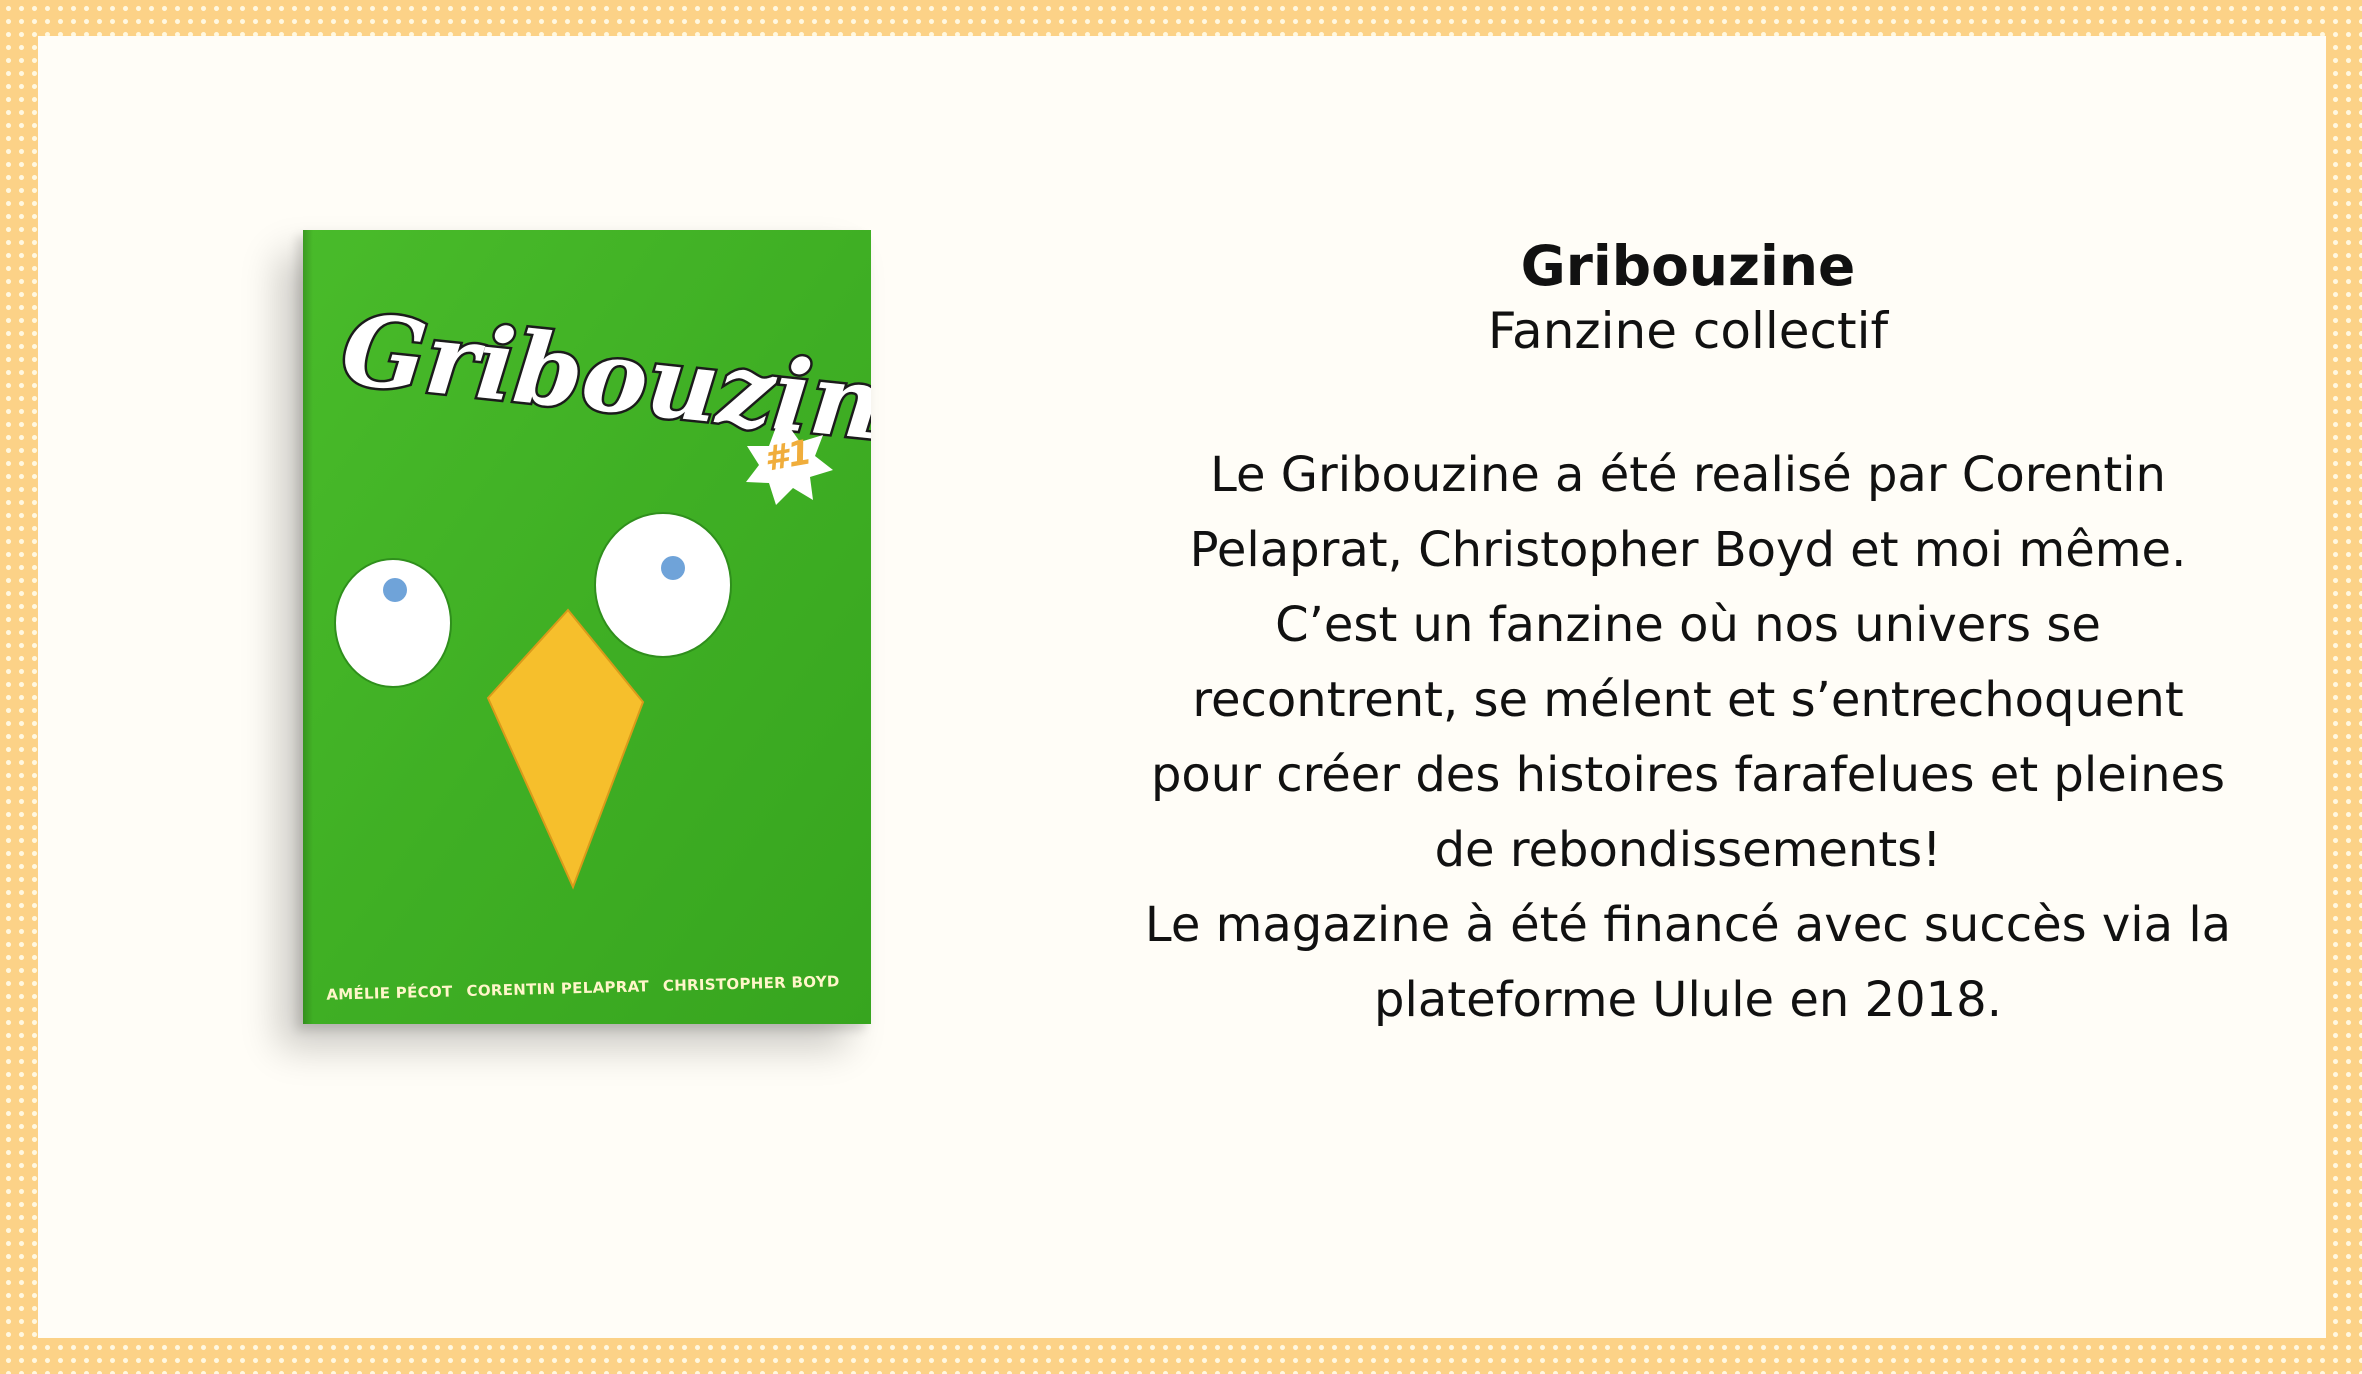 This screenshot has width=2362, height=1374. I want to click on project-title: Gribouzine, so click(1688, 266).